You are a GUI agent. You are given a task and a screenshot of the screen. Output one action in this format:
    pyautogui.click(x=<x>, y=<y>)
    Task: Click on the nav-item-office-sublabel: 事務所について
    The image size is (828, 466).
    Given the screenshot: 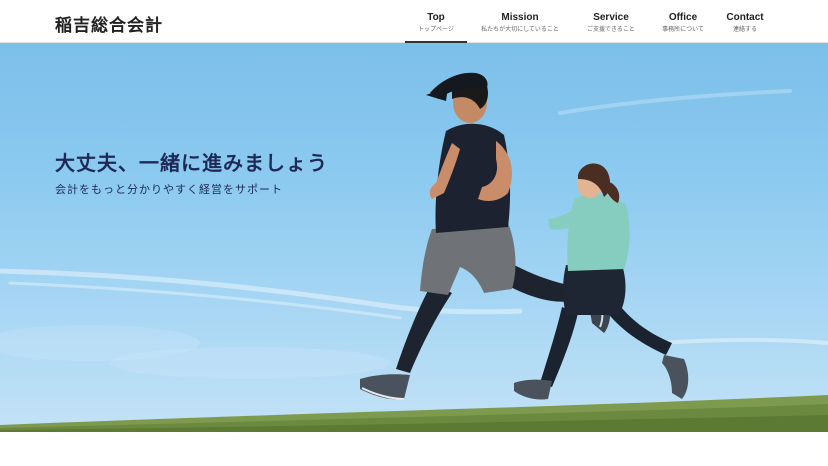 What is the action you would take?
    pyautogui.click(x=683, y=29)
    